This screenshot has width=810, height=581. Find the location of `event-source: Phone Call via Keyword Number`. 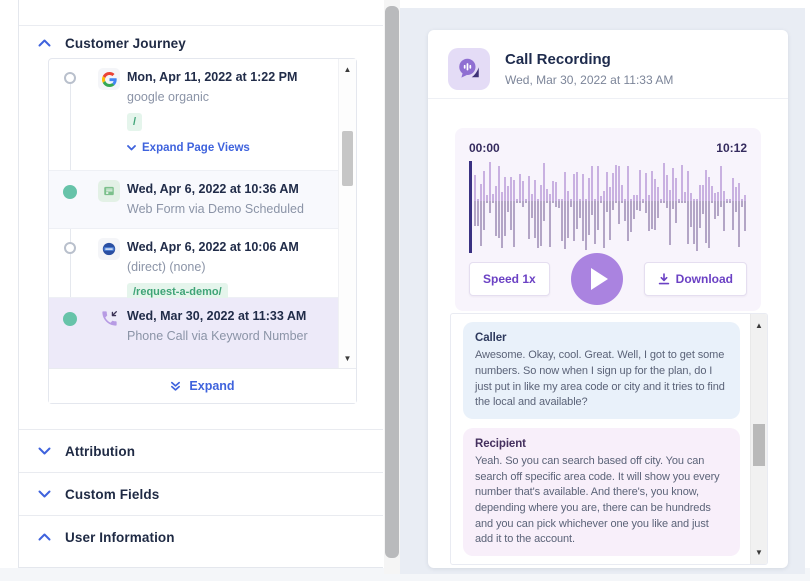

event-source: Phone Call via Keyword Number is located at coordinates (217, 336).